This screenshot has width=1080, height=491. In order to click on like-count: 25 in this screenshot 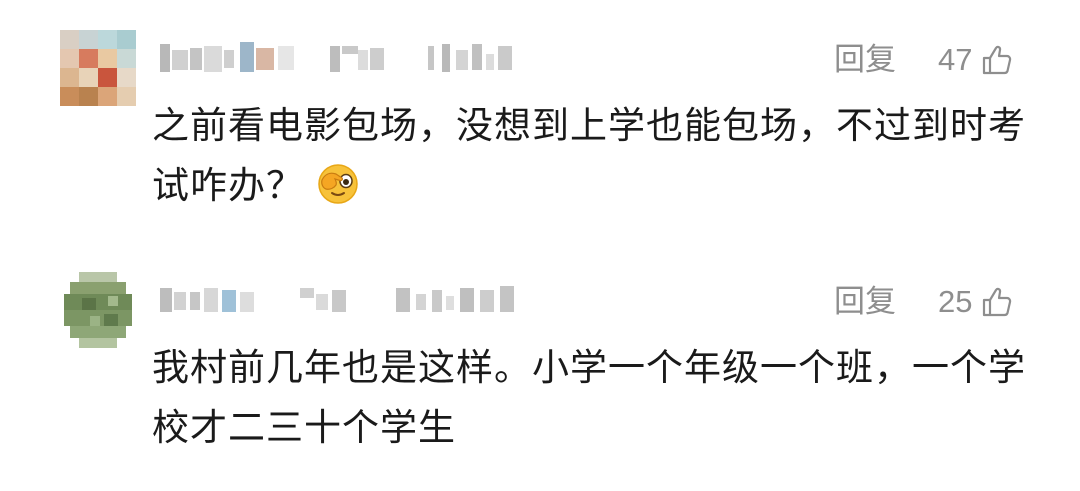, I will do `click(955, 301)`.